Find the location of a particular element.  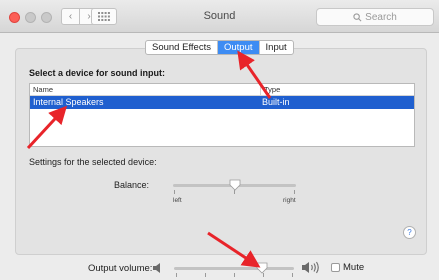

device-type-cell: Built-in is located at coordinates (276, 102).